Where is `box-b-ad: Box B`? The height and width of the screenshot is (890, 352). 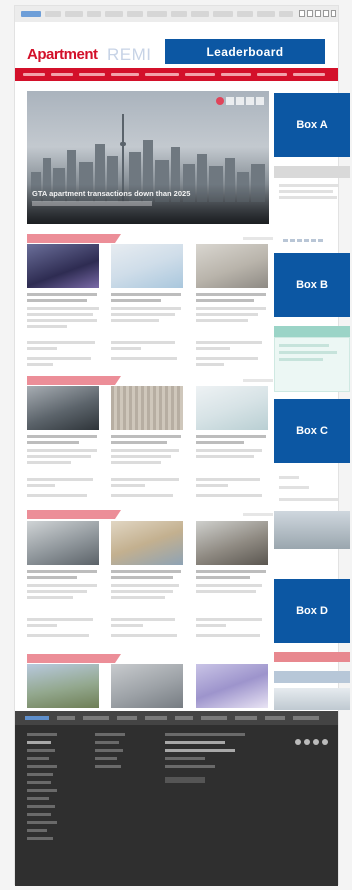 box-b-ad: Box B is located at coordinates (312, 285).